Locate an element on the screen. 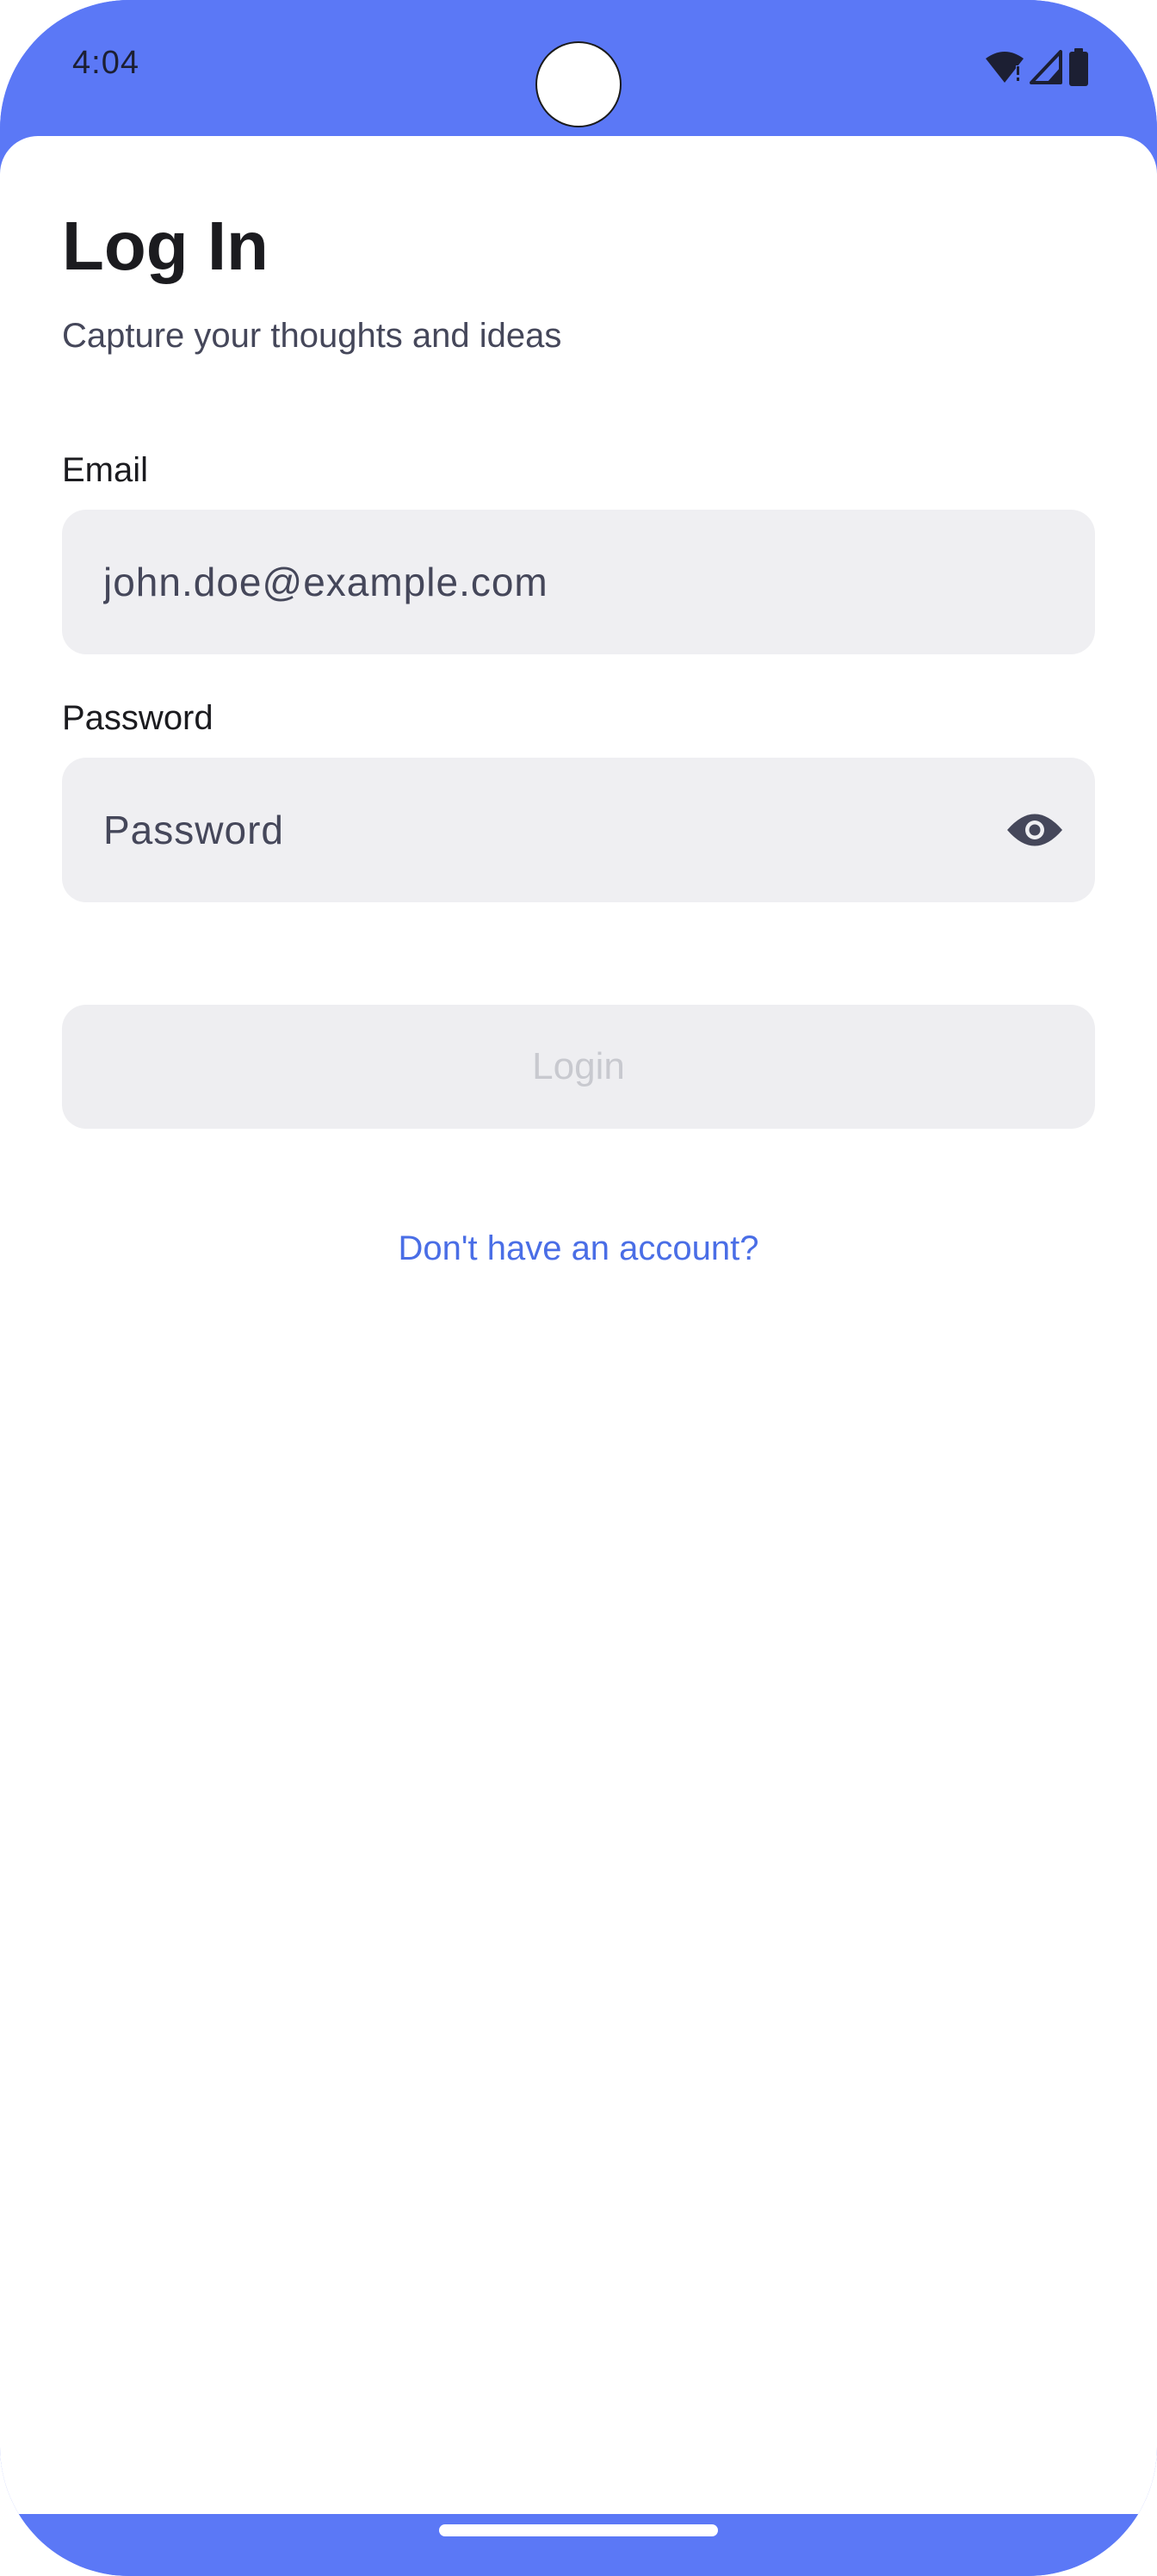 The width and height of the screenshot is (1157, 2576). password-field is located at coordinates (533, 830).